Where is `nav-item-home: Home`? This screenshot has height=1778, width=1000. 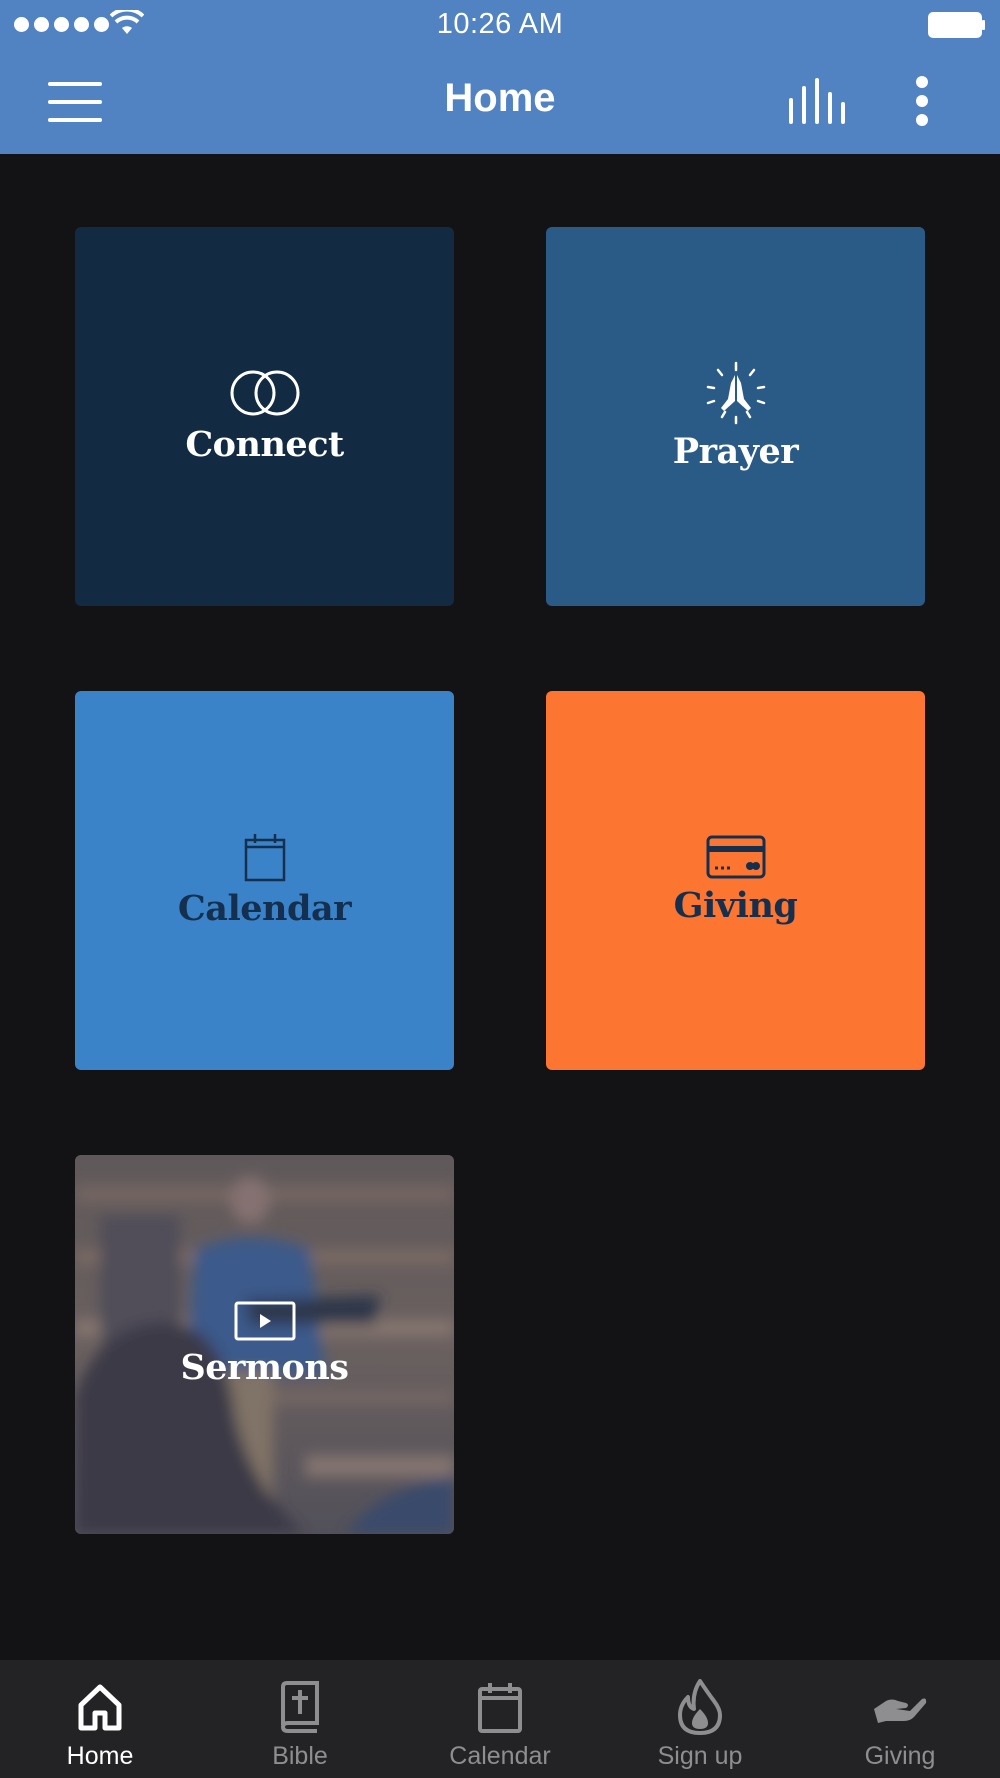 nav-item-home: Home is located at coordinates (100, 1719).